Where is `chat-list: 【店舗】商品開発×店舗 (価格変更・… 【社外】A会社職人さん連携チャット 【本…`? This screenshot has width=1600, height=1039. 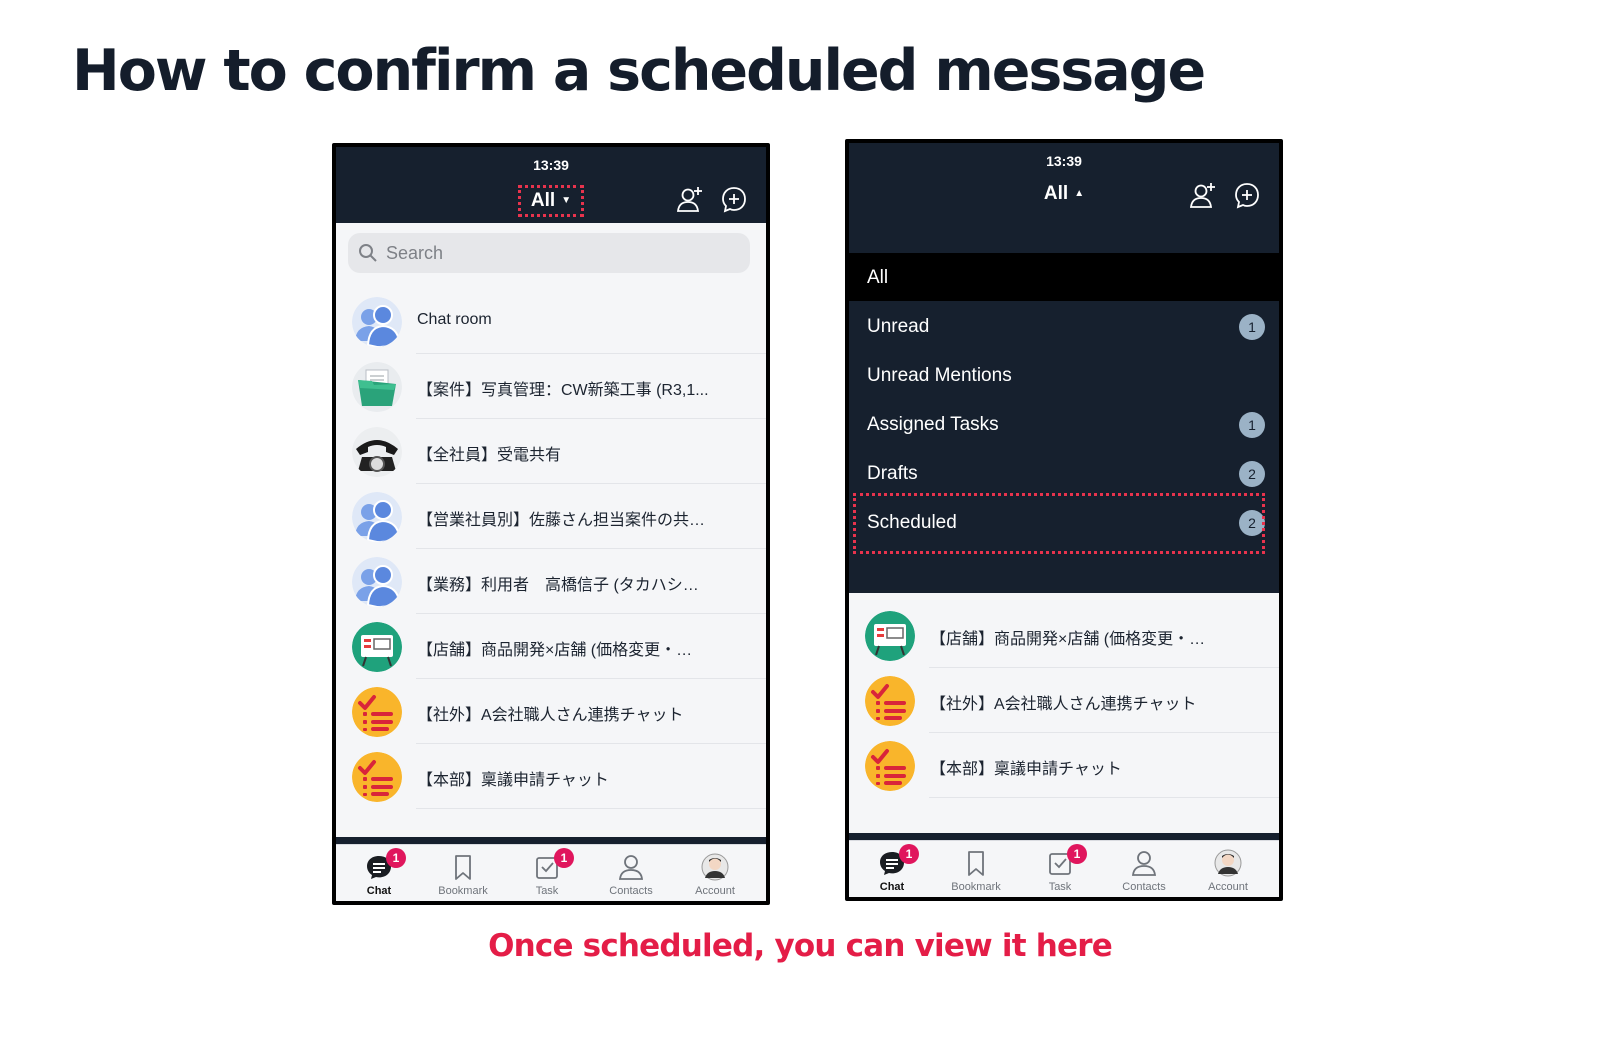 chat-list: 【店舗】商品開発×店舗 (価格変更・… 【社外】A会社職人さん連携チャット 【本… is located at coordinates (1064, 700).